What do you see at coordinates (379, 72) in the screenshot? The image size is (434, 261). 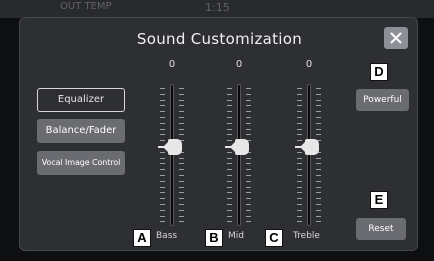 I see `callout-d: D` at bounding box center [379, 72].